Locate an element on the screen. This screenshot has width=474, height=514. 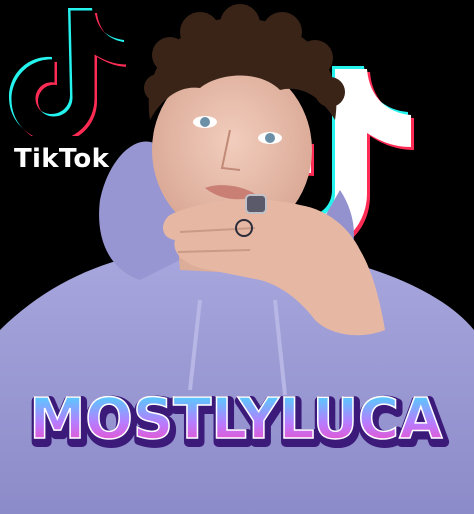
brand-name: TikTok is located at coordinates (62, 159).